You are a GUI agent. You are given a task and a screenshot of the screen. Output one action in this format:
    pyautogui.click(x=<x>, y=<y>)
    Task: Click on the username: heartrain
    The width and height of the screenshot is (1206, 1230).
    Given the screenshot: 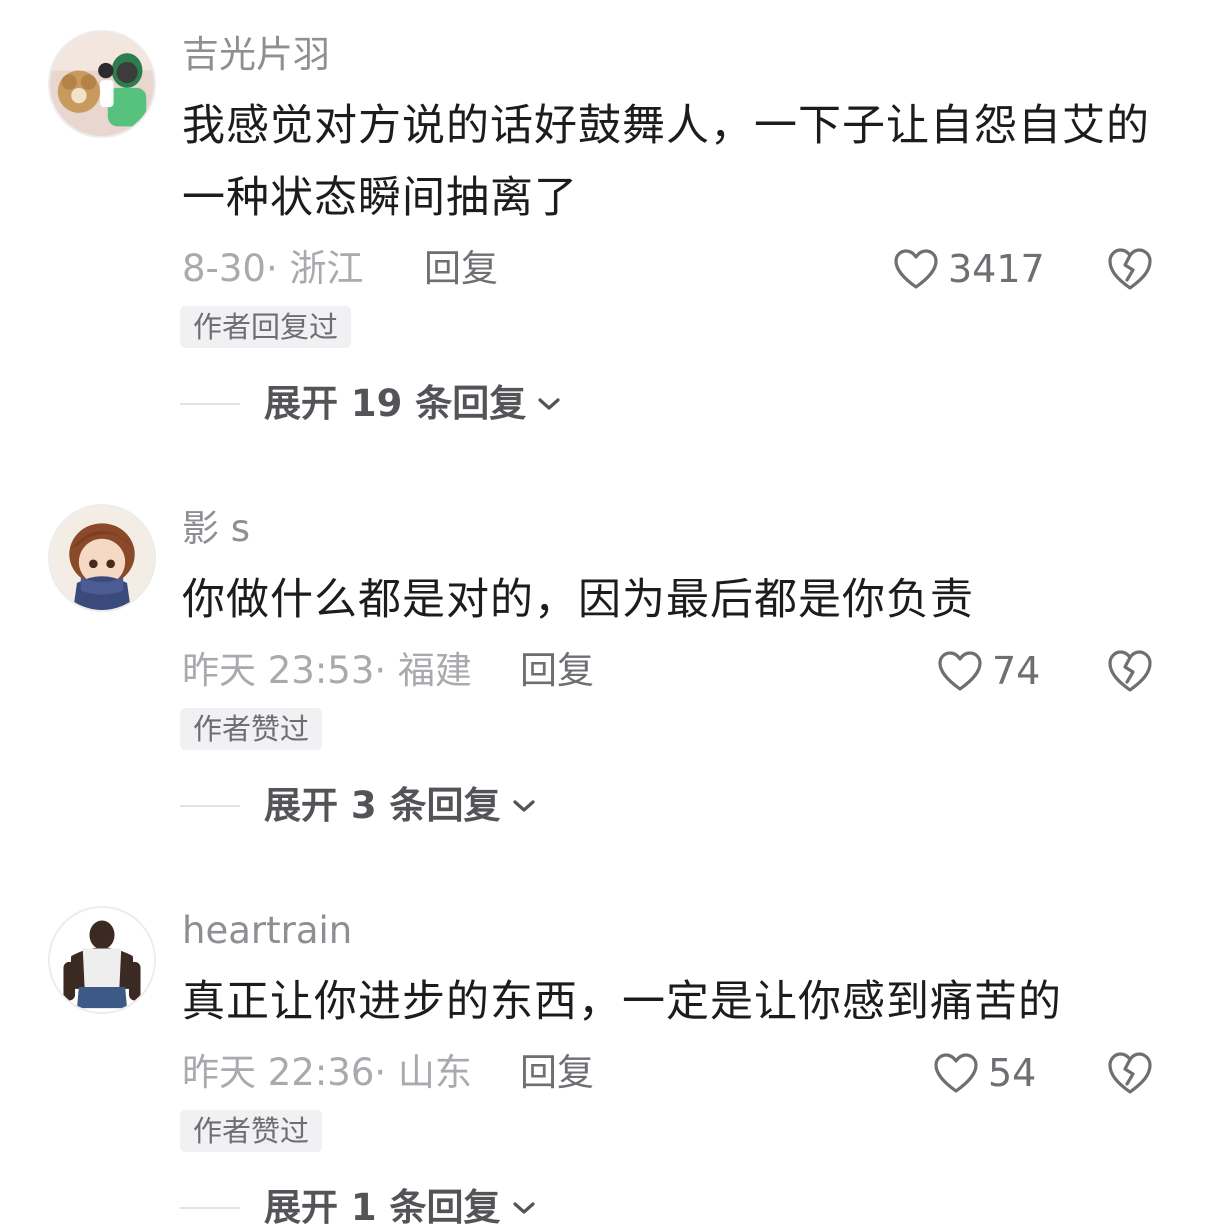 What is the action you would take?
    pyautogui.click(x=267, y=931)
    